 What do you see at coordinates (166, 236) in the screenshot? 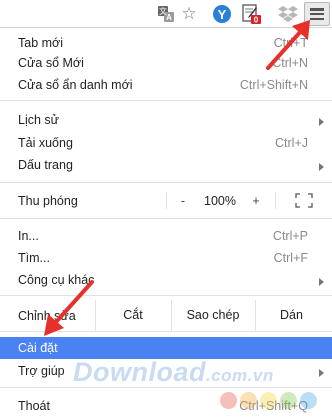
I see `menu-item-print: In... Ctrl+P` at bounding box center [166, 236].